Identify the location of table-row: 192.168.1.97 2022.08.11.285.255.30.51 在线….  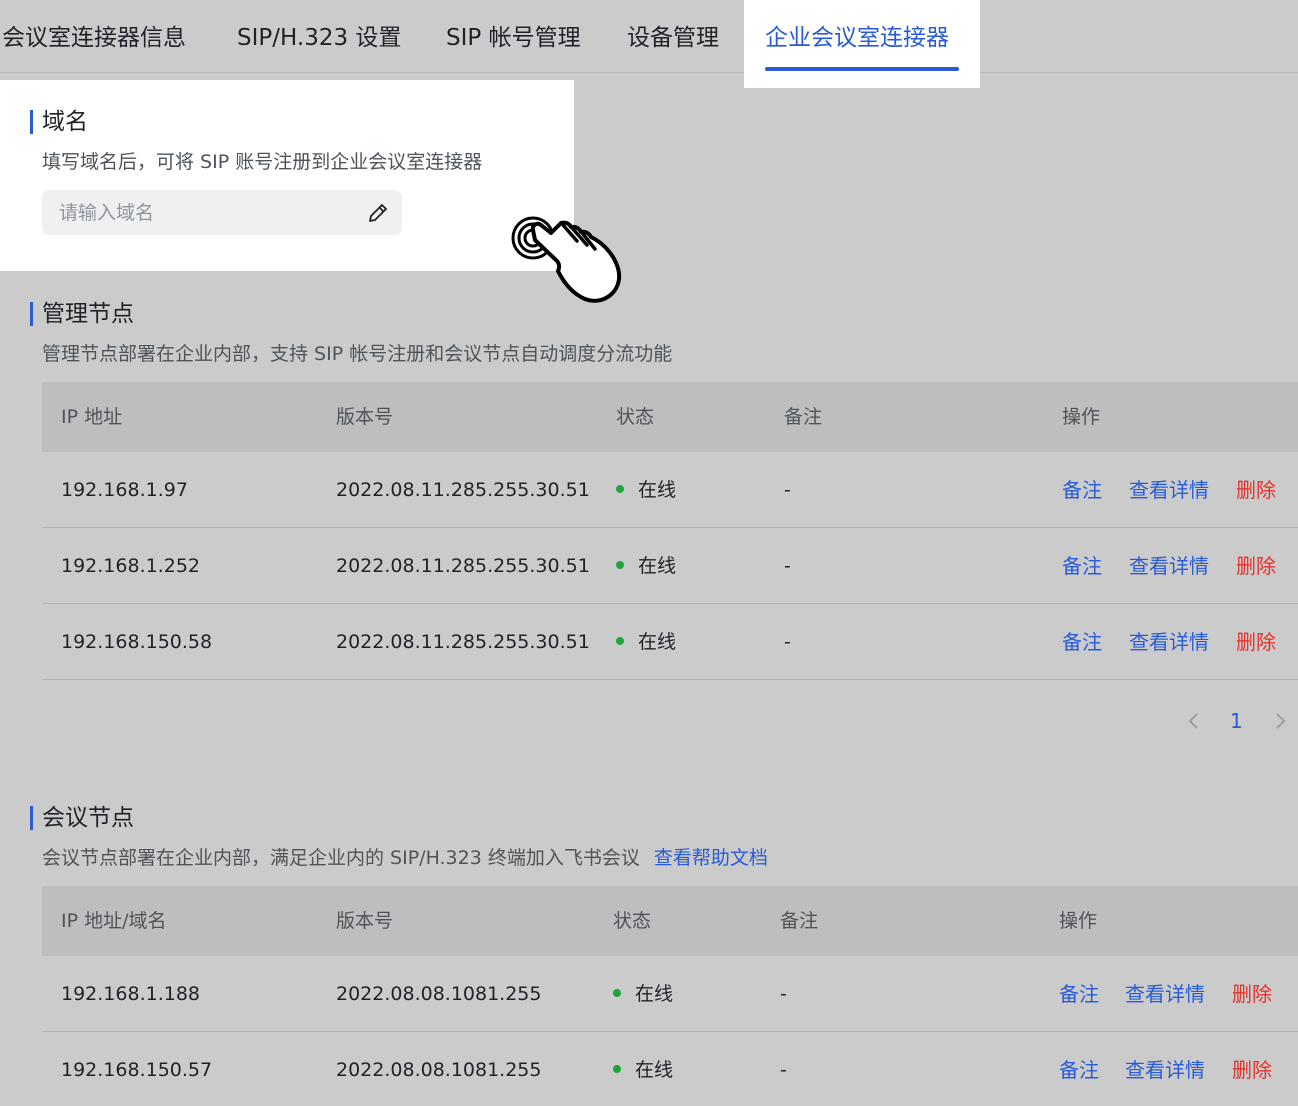
(670, 490).